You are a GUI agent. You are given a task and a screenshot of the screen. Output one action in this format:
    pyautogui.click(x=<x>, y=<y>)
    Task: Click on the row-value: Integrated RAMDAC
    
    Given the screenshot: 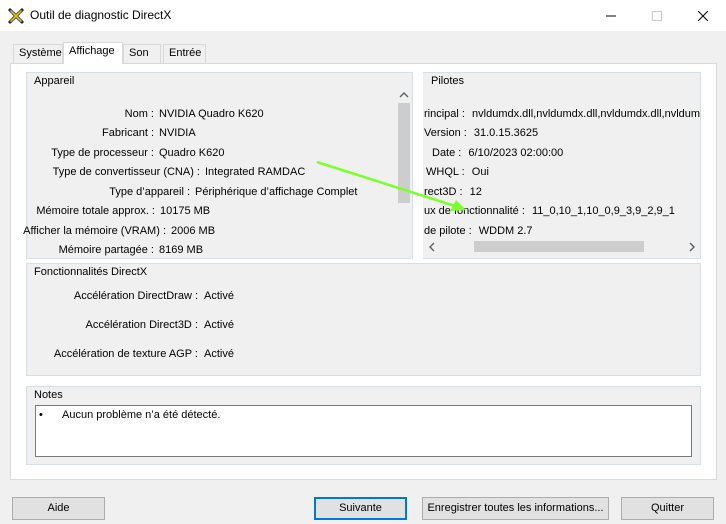 What is the action you would take?
    pyautogui.click(x=255, y=172)
    